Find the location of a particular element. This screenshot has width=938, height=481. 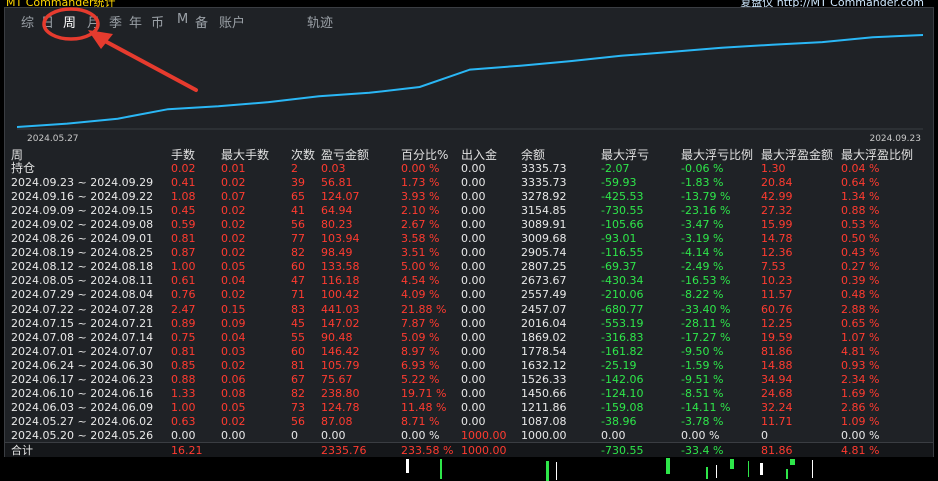

cell-pl-amount: 80.23 is located at coordinates (337, 225).